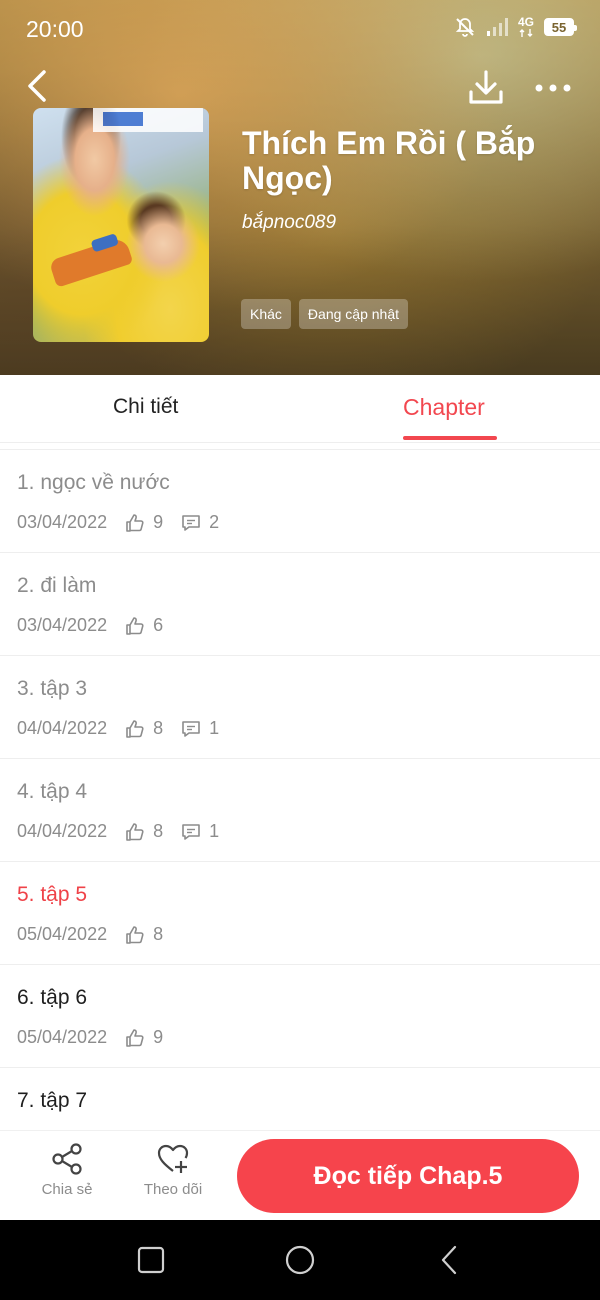  What do you see at coordinates (67, 1159) in the screenshot?
I see `share-icon` at bounding box center [67, 1159].